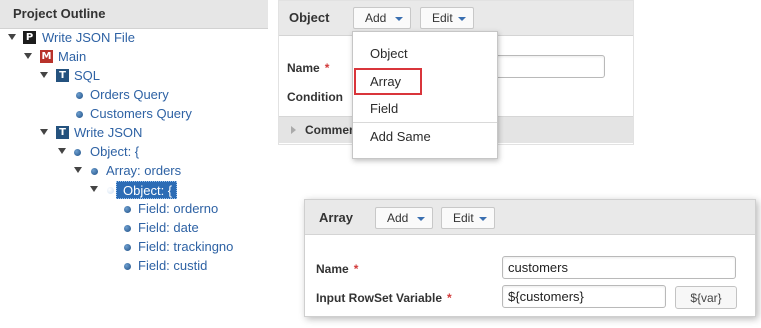 This screenshot has height=328, width=761. Describe the element at coordinates (134, 209) in the screenshot. I see `tree-node-field-orderno: Field: orderno` at that location.